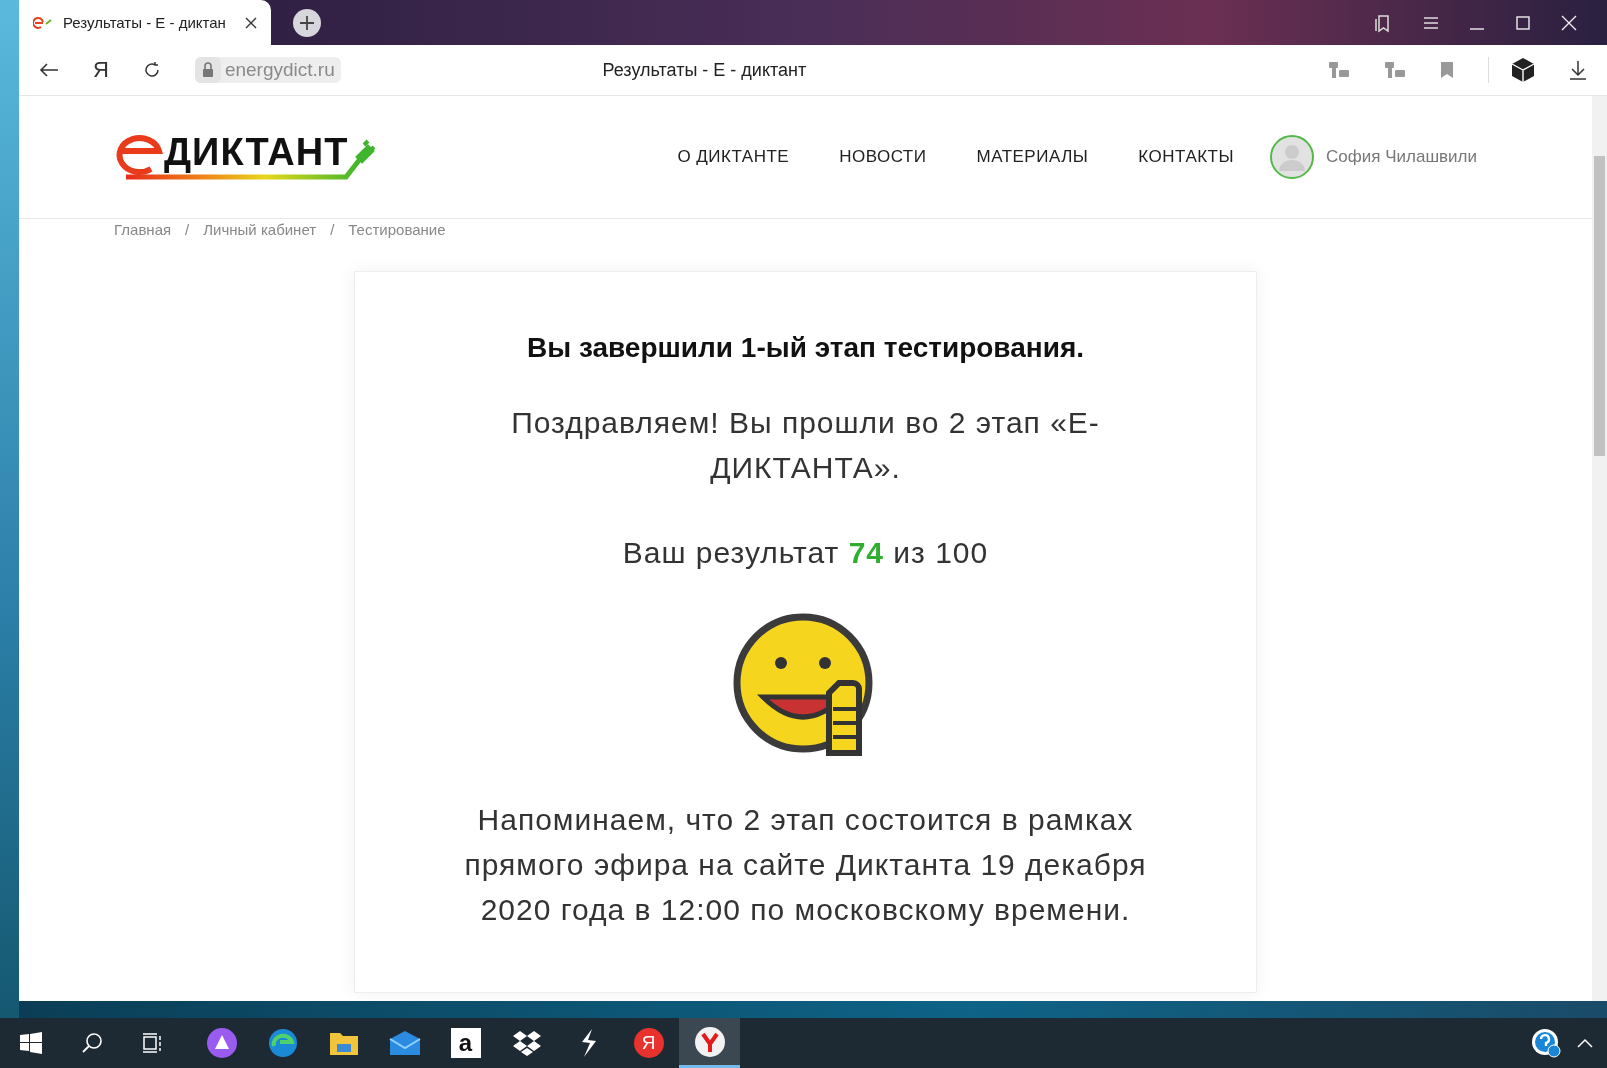  What do you see at coordinates (648, 1043) in the screenshot?
I see `taskbar-button: Я` at bounding box center [648, 1043].